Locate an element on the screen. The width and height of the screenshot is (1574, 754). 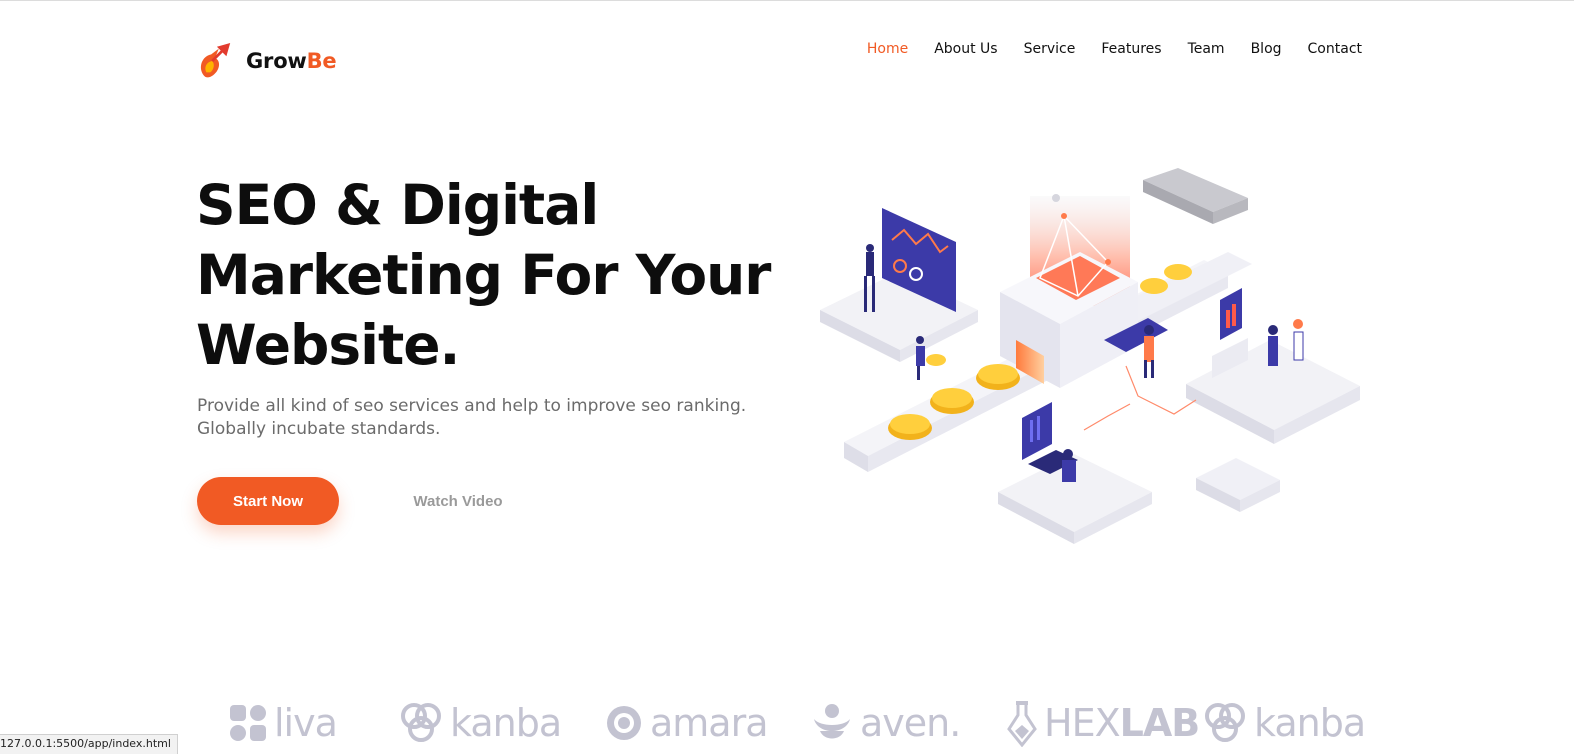
partner-logo-aven: aven. is located at coordinates (885, 723).